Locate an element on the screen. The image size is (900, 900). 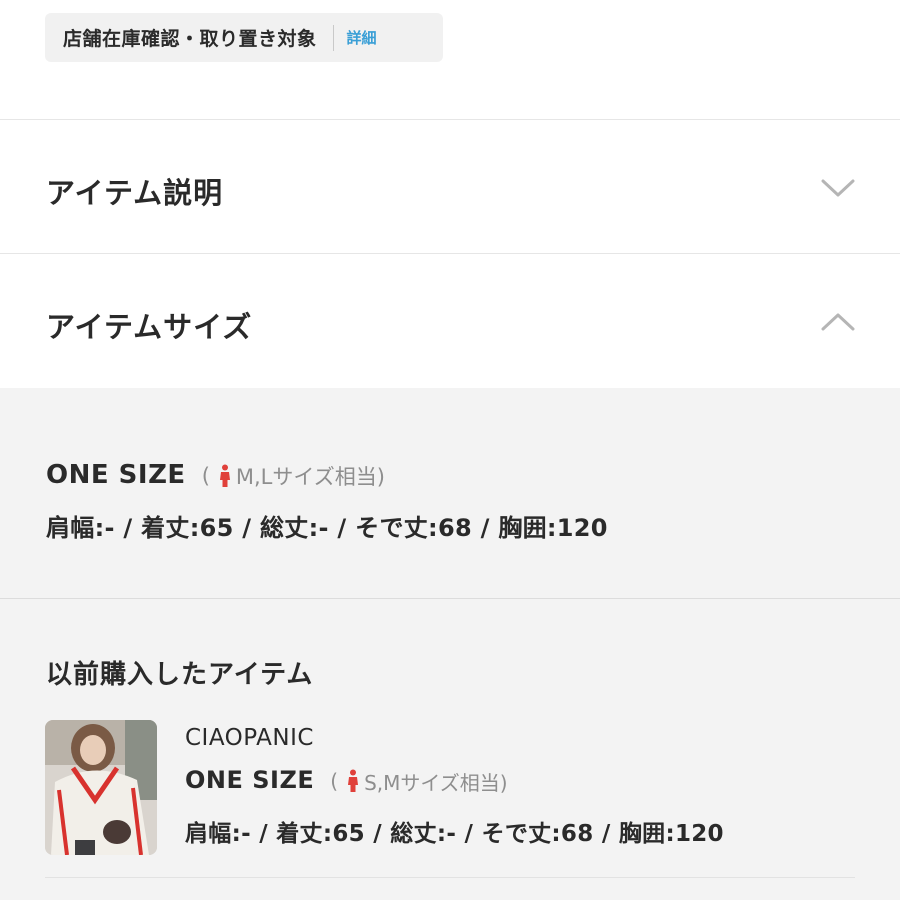
size-name: ONE SIZE is located at coordinates (116, 475).